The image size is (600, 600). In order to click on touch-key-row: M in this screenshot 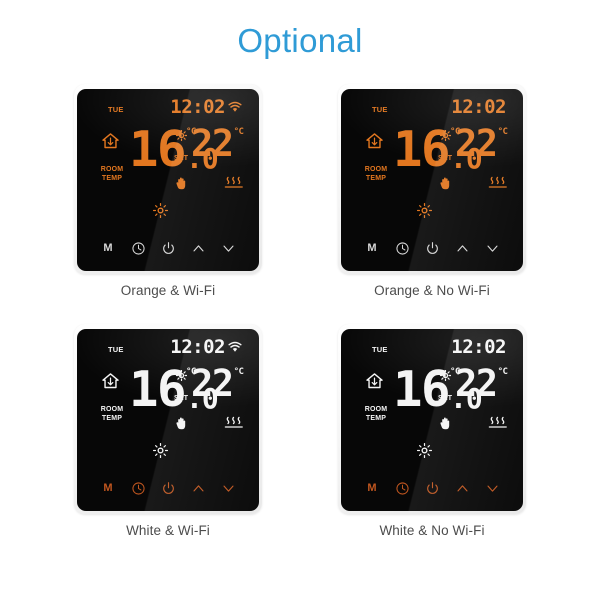, I will do `click(168, 248)`.